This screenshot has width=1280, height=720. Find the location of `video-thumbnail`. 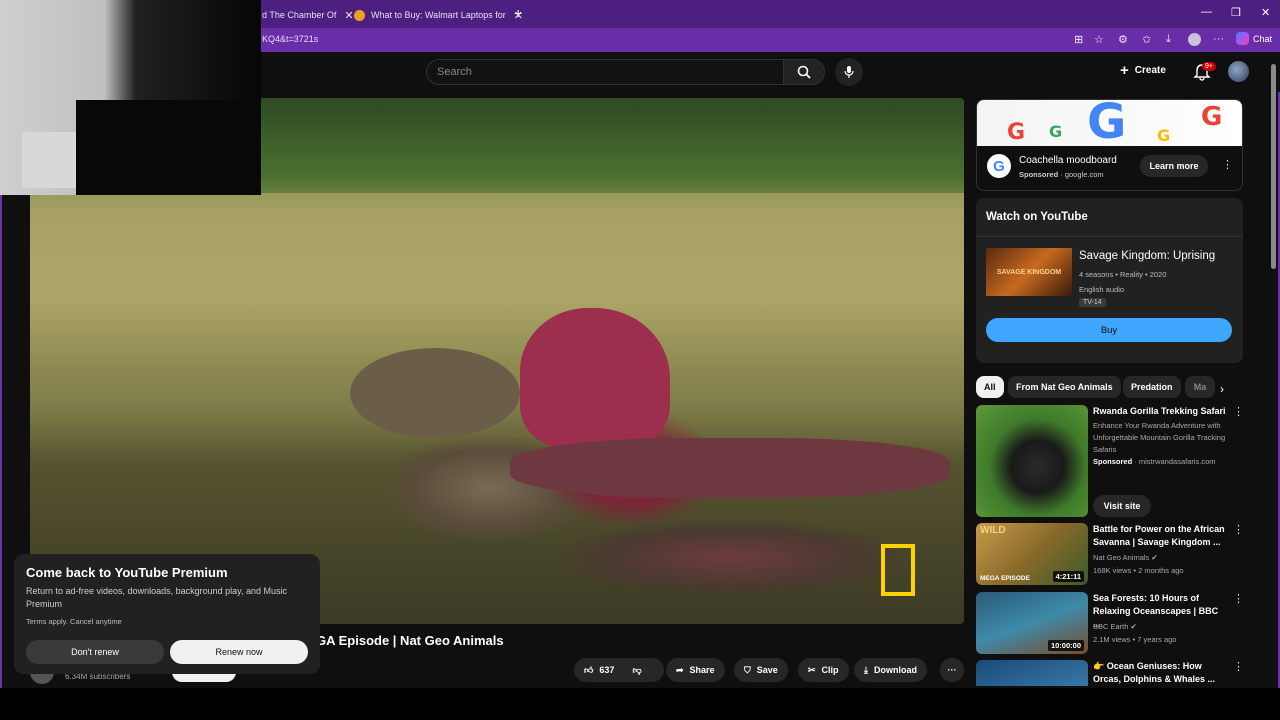

video-thumbnail is located at coordinates (1032, 673).